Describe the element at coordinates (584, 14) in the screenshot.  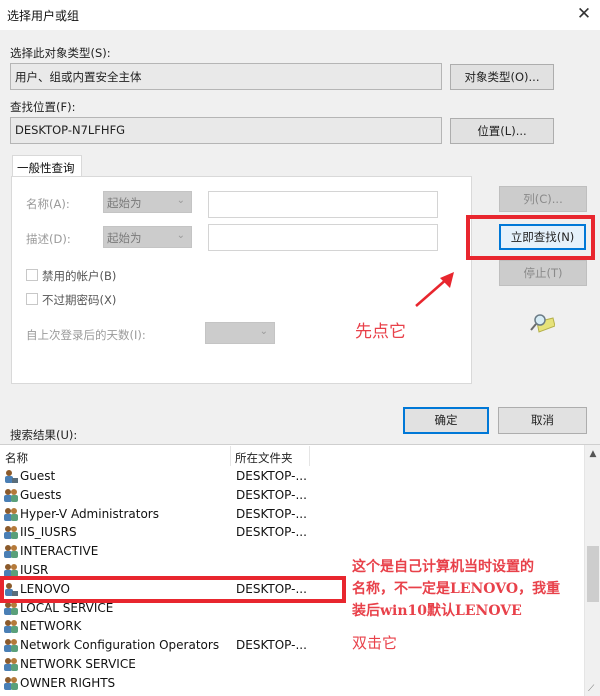
I see `close-icon: ✕` at that location.